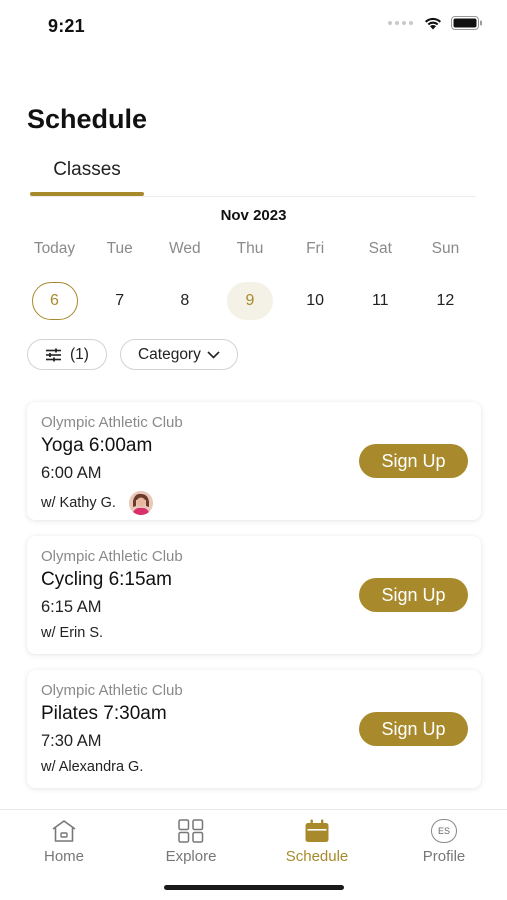 The image size is (507, 900). Describe the element at coordinates (380, 248) in the screenshot. I see `weekday-label: Sat` at that location.